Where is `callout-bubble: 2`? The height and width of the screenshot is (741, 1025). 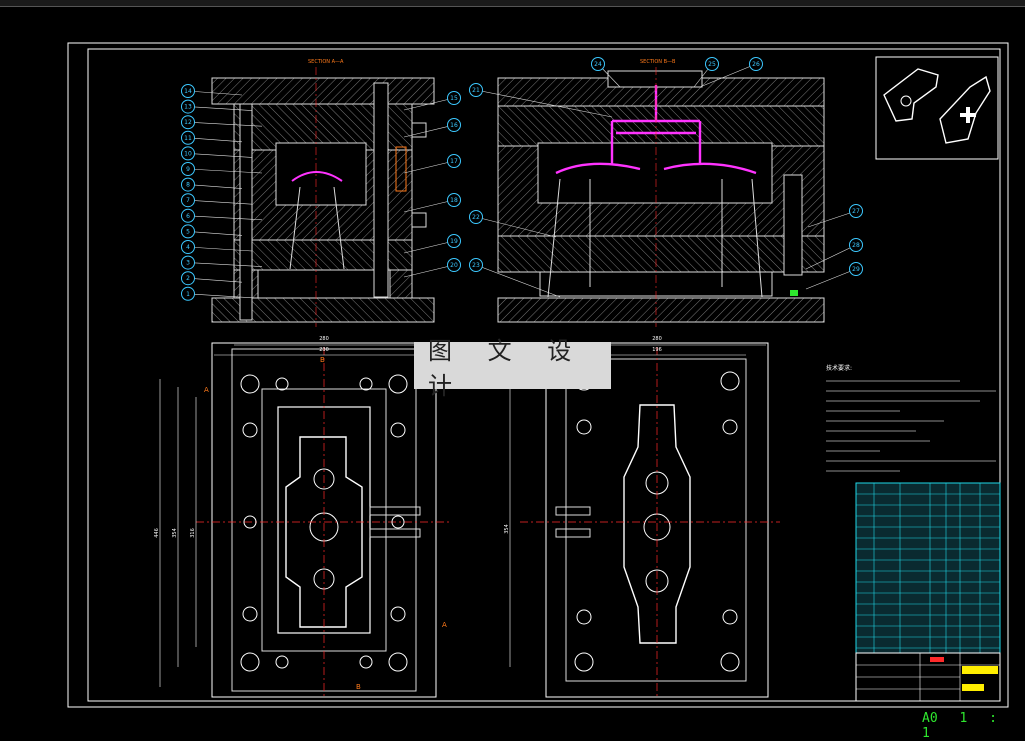
callout-bubble: 2 is located at coordinates (212, 278).